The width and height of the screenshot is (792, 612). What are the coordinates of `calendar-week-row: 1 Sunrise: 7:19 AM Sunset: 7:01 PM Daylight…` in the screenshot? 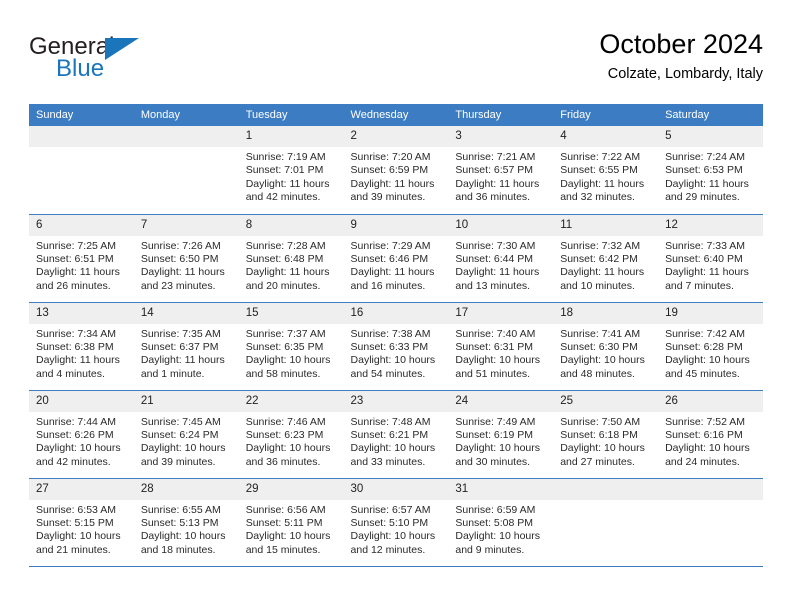 It's located at (396, 170).